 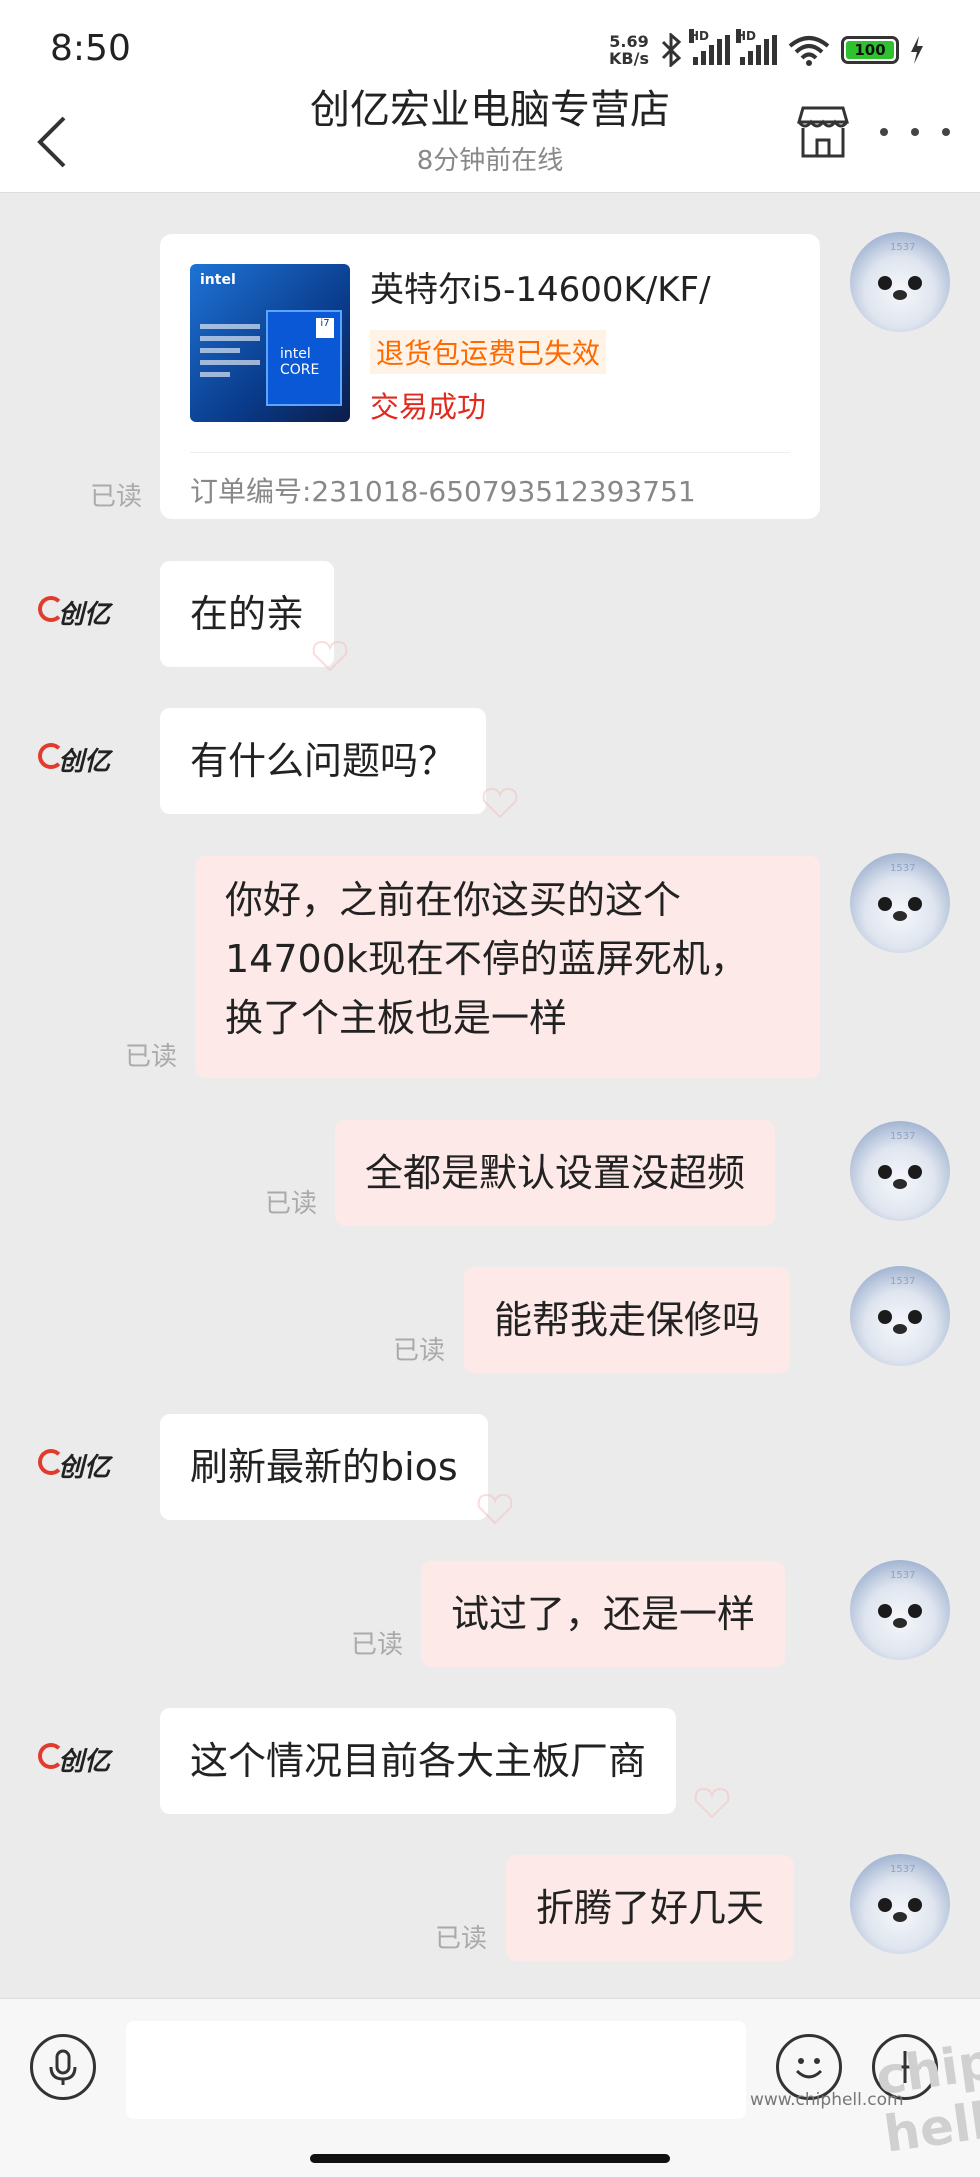 I want to click on chat-header: 创亿宏业电脑专营店 8分钟前在线, so click(x=490, y=141).